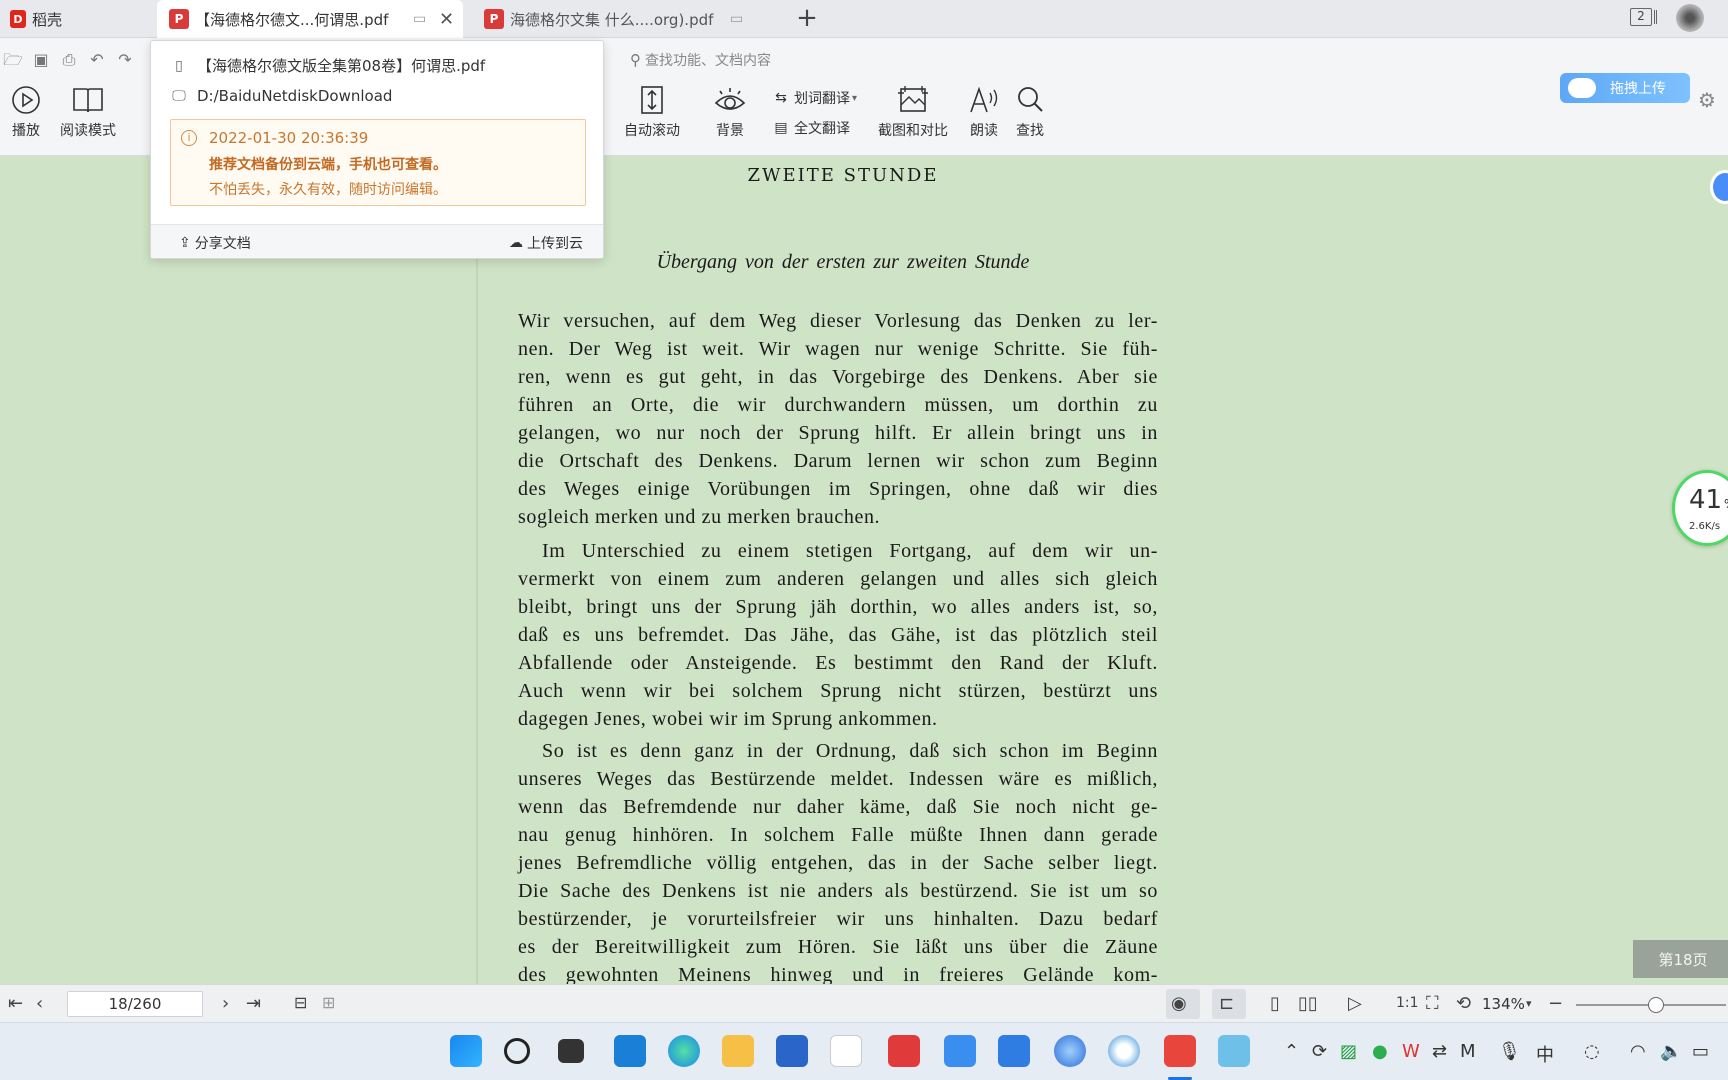  Describe the element at coordinates (1529, 1003) in the screenshot. I see `chevron-down-icon: ▾` at that location.